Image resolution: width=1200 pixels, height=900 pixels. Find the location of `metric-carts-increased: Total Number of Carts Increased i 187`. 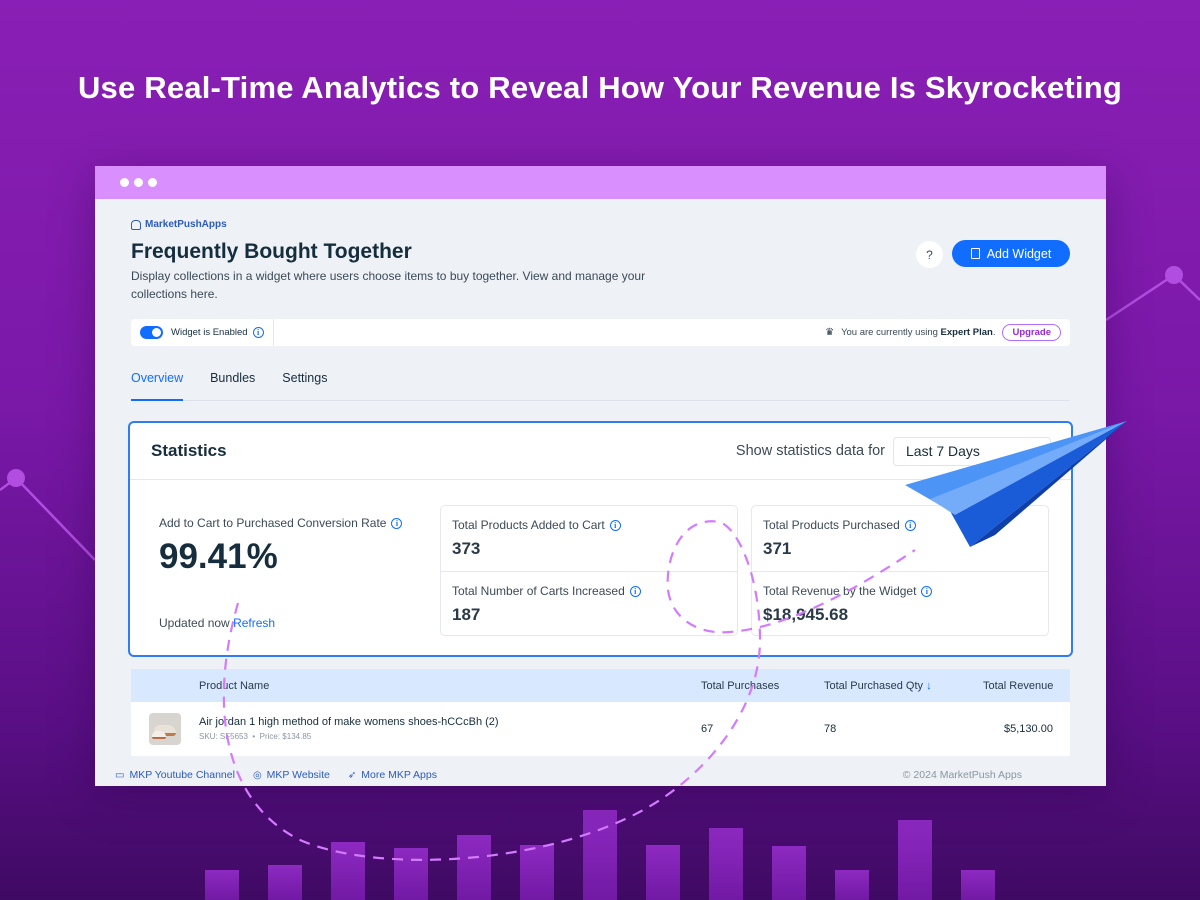

metric-carts-increased: Total Number of Carts Increased i 187 is located at coordinates (589, 603).